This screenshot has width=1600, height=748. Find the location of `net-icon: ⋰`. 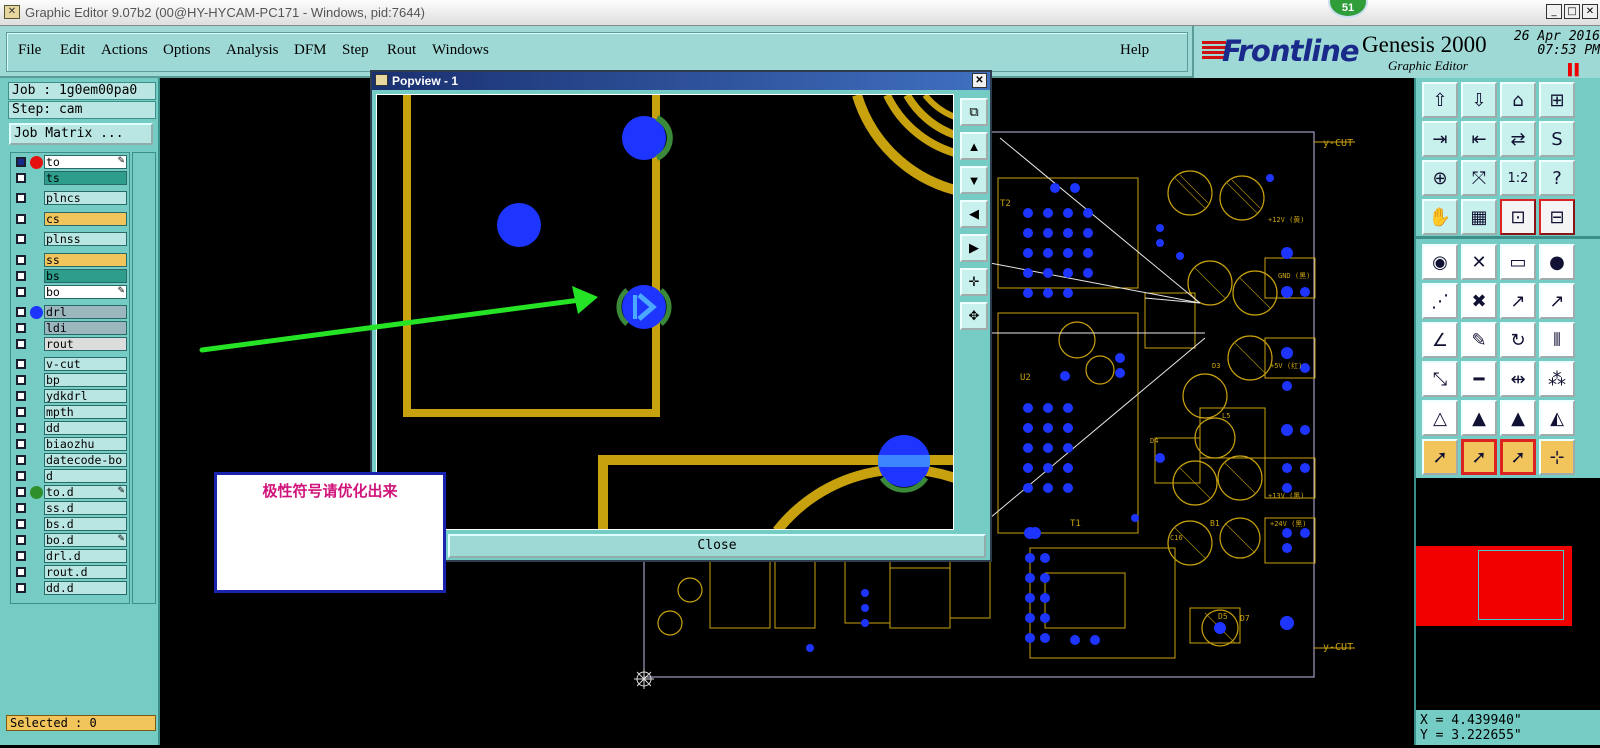

net-icon: ⋰ is located at coordinates (1440, 301).